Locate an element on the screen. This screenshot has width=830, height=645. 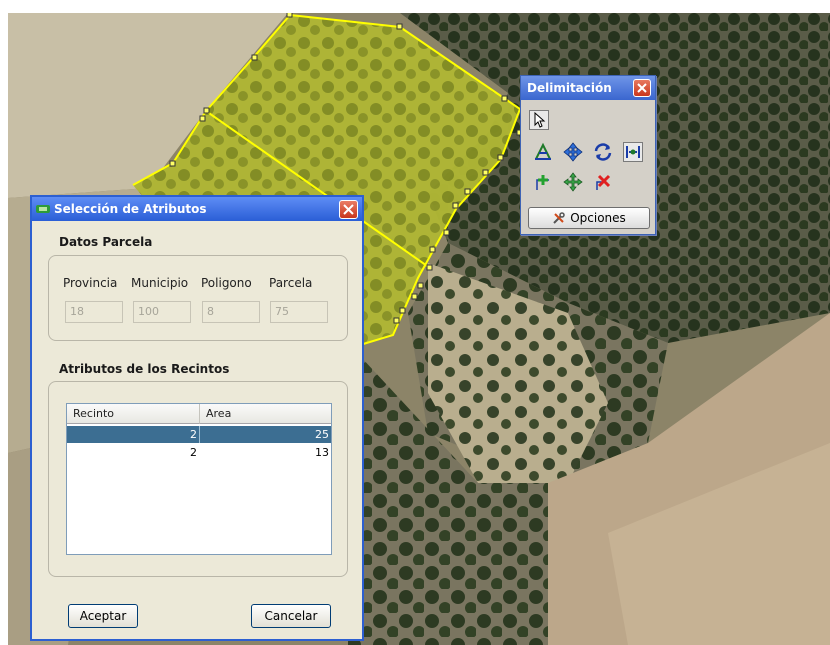
atributos-recintos-heading: Atributos de los Recintos is located at coordinates (144, 369).